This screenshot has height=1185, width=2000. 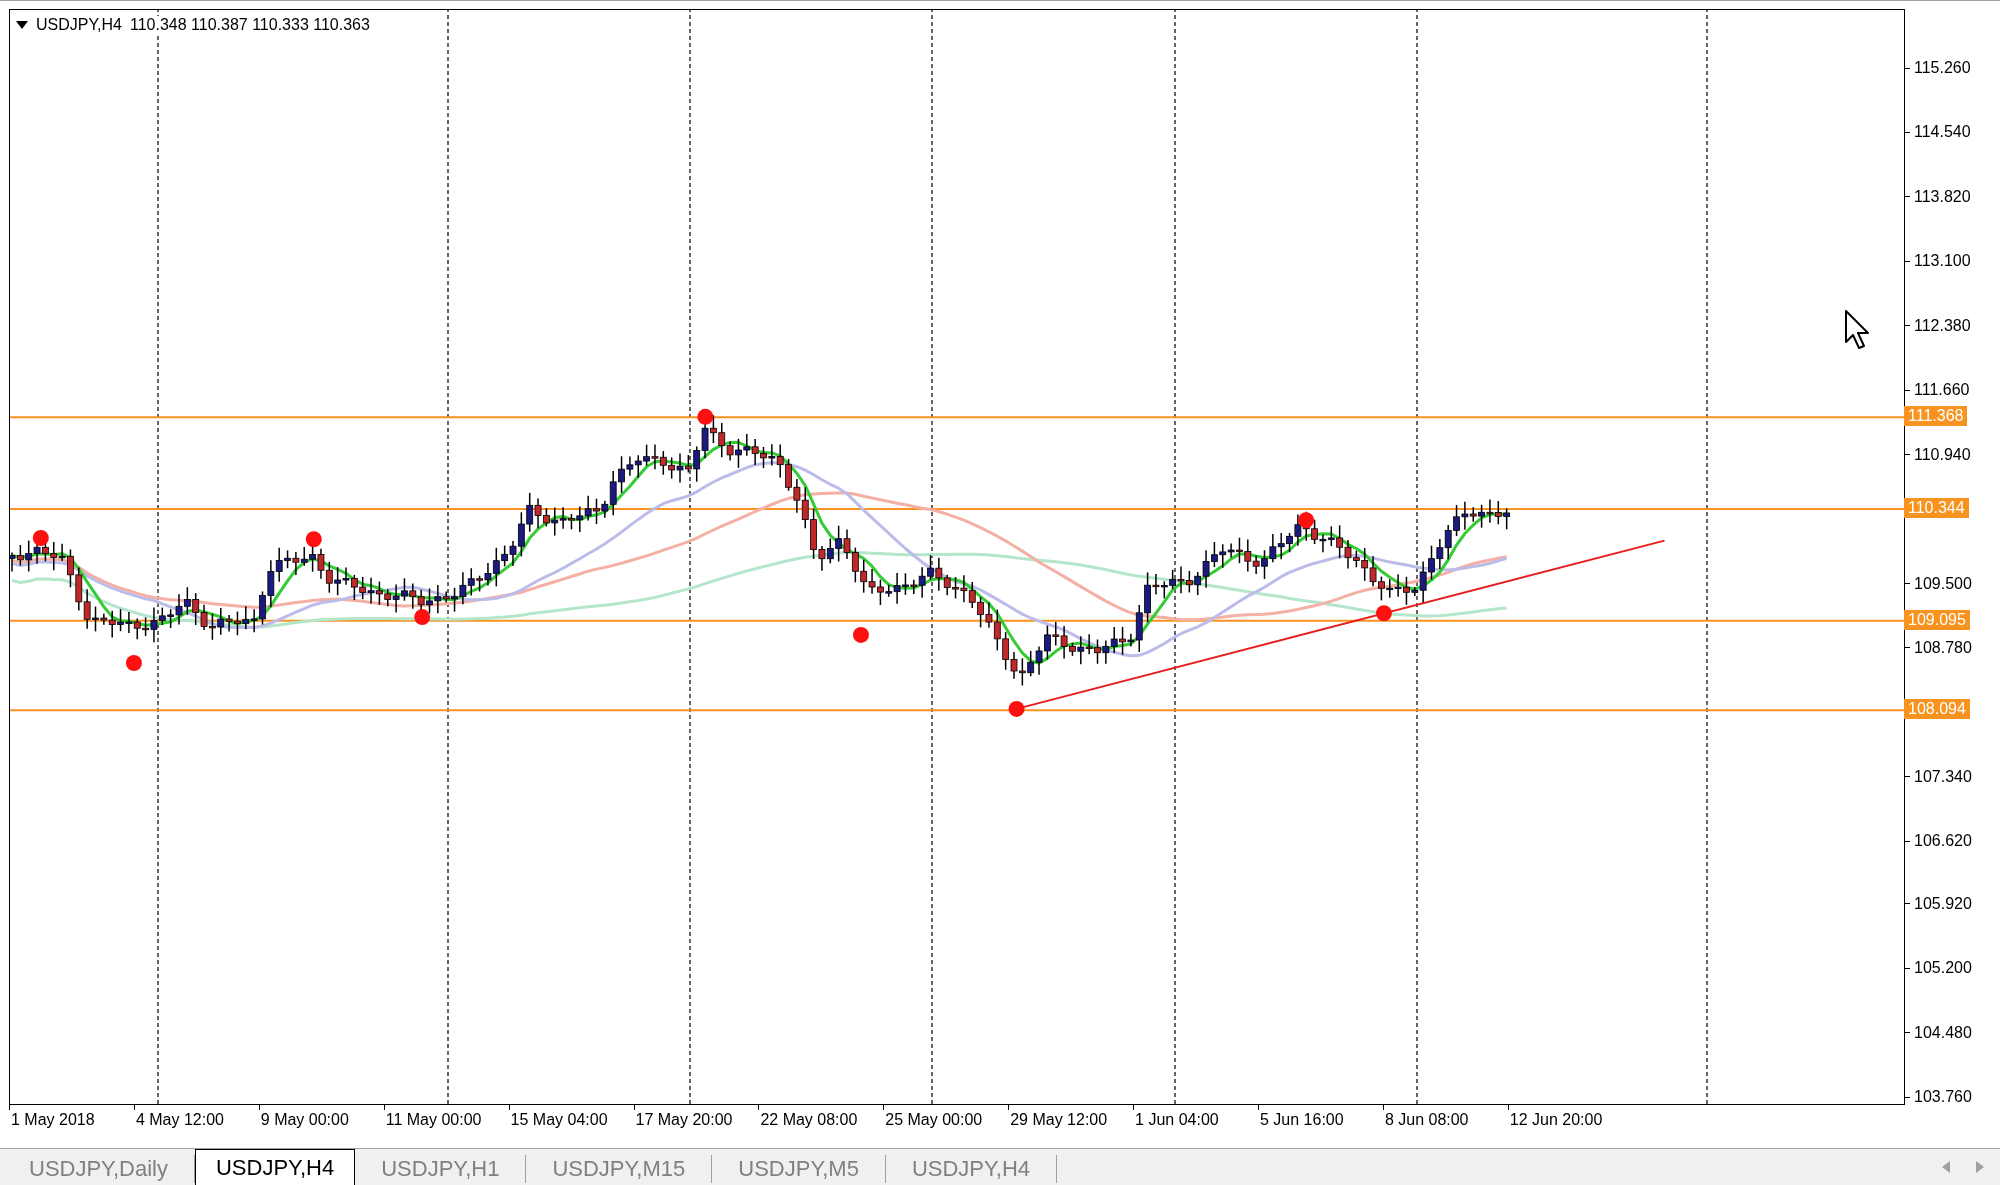 What do you see at coordinates (1943, 903) in the screenshot?
I see `price-axis-label: 105.920` at bounding box center [1943, 903].